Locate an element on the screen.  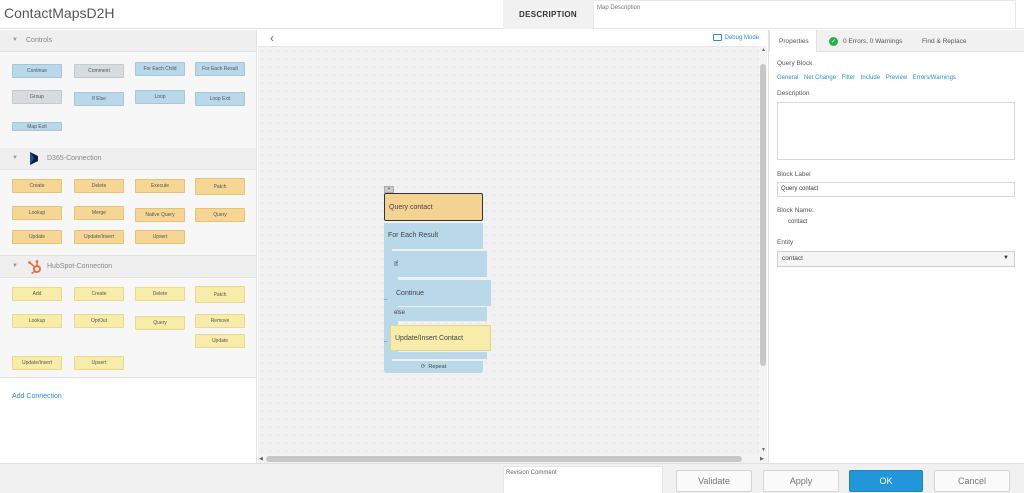
flow-block-if: If is located at coordinates (438, 264).